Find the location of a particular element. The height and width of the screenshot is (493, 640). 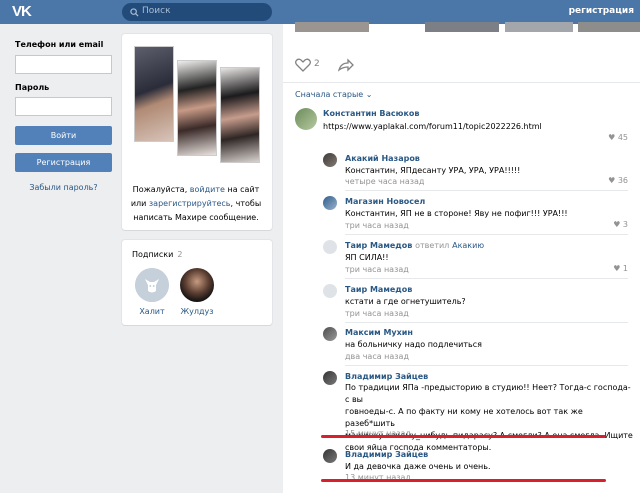

comment-likes: ♥ 3 is located at coordinates (620, 224).